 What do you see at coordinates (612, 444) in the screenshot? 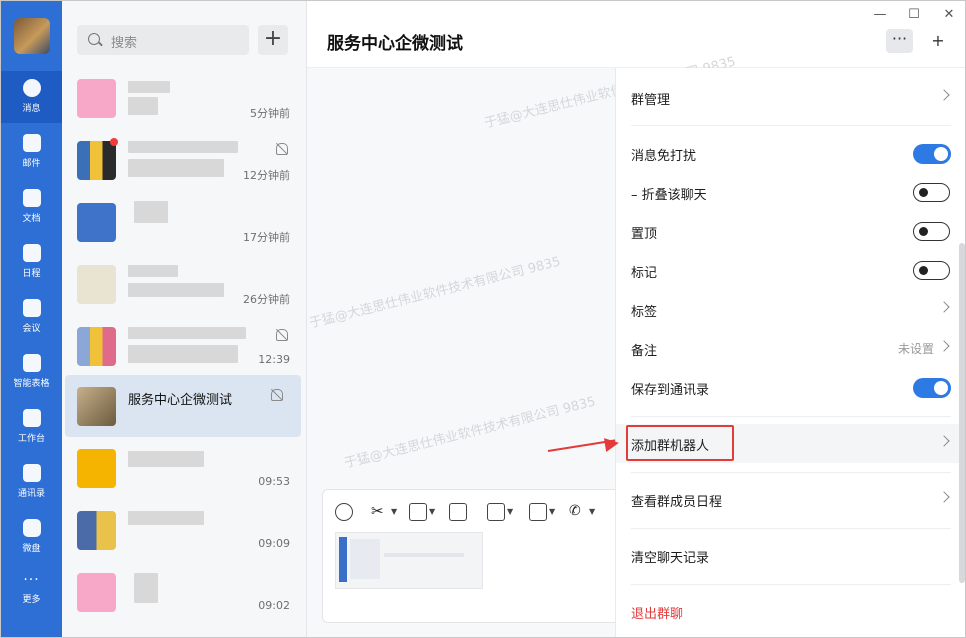
I see `annotation-arrow-head` at bounding box center [612, 444].